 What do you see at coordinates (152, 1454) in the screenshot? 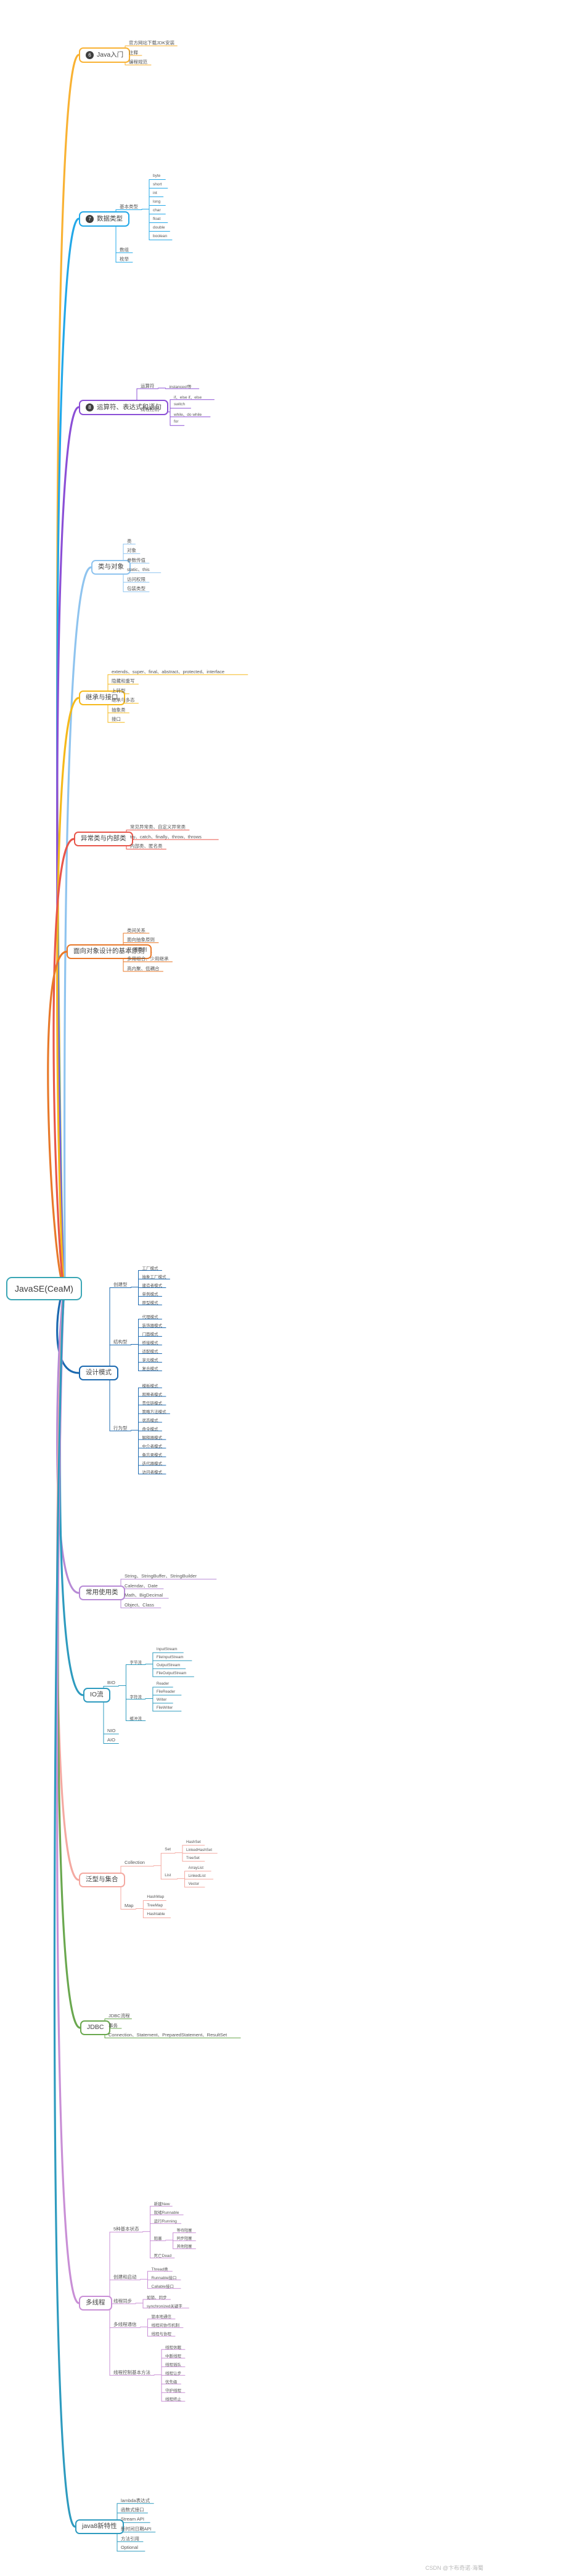
I see `leaf-design-patterns-3-8: 备忘录模式` at bounding box center [152, 1454].